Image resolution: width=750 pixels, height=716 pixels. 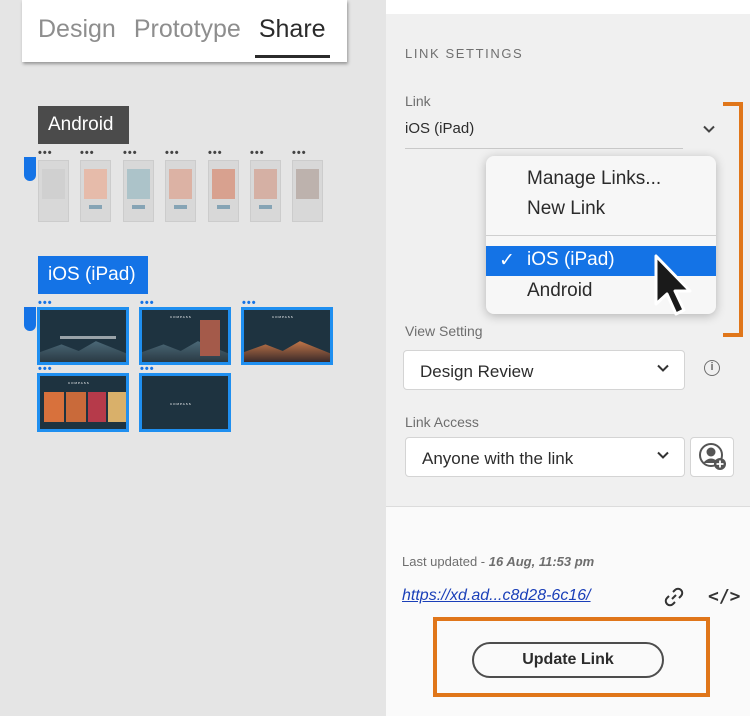 What do you see at coordinates (83, 336) in the screenshot?
I see `ipad-artboard` at bounding box center [83, 336].